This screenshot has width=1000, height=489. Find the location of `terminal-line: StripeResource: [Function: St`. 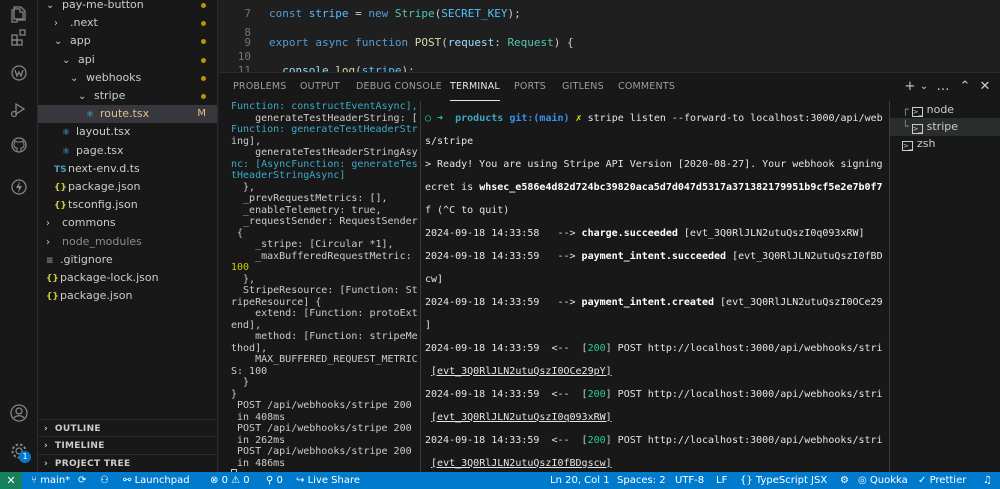

terminal-line: StripeResource: [Function: St is located at coordinates (324, 290).